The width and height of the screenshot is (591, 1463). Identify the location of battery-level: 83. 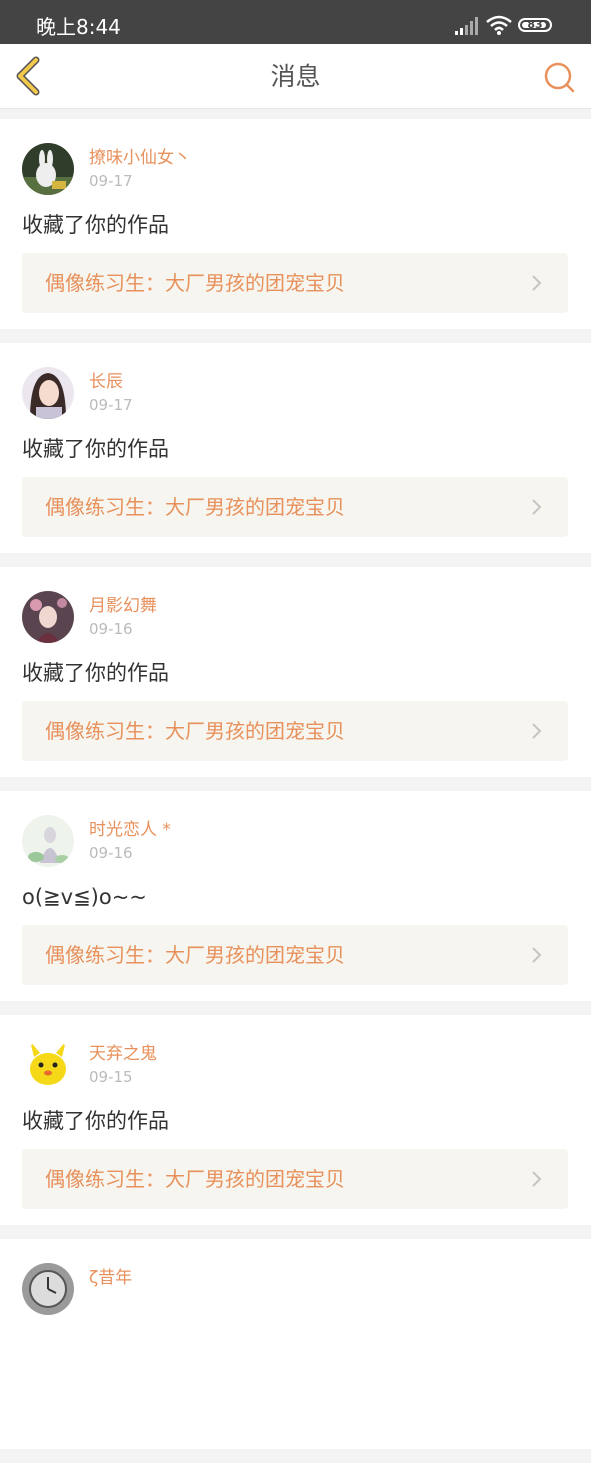
(535, 24).